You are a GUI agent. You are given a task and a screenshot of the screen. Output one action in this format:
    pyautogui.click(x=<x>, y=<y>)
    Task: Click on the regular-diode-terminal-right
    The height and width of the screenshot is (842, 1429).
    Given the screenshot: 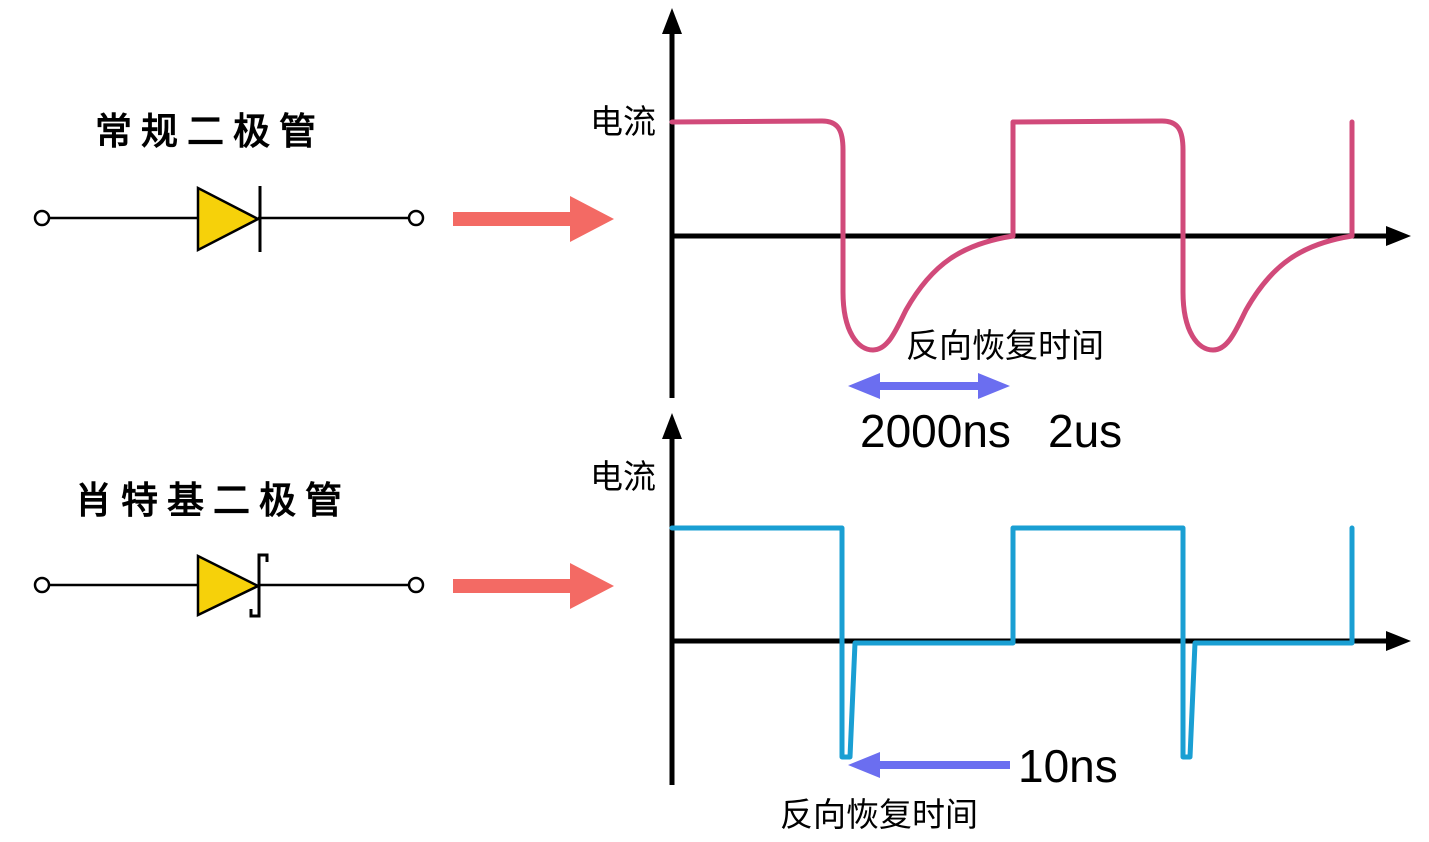 What is the action you would take?
    pyautogui.click(x=416, y=218)
    